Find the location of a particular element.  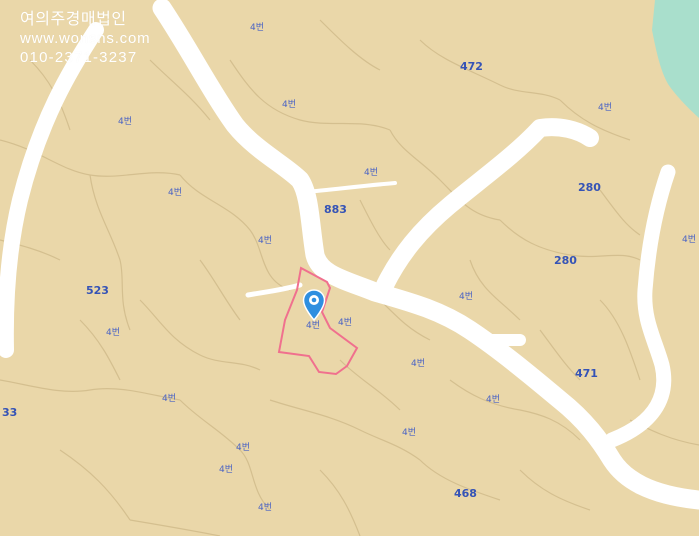

road-east-loop is located at coordinates (640, 306).